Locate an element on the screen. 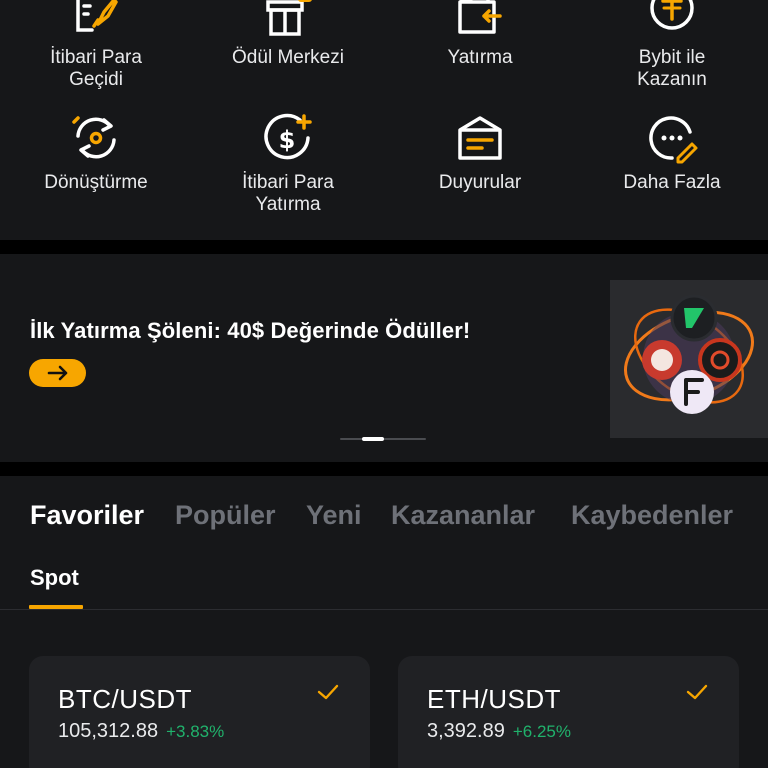  arrow-right-icon is located at coordinates (57, 373).